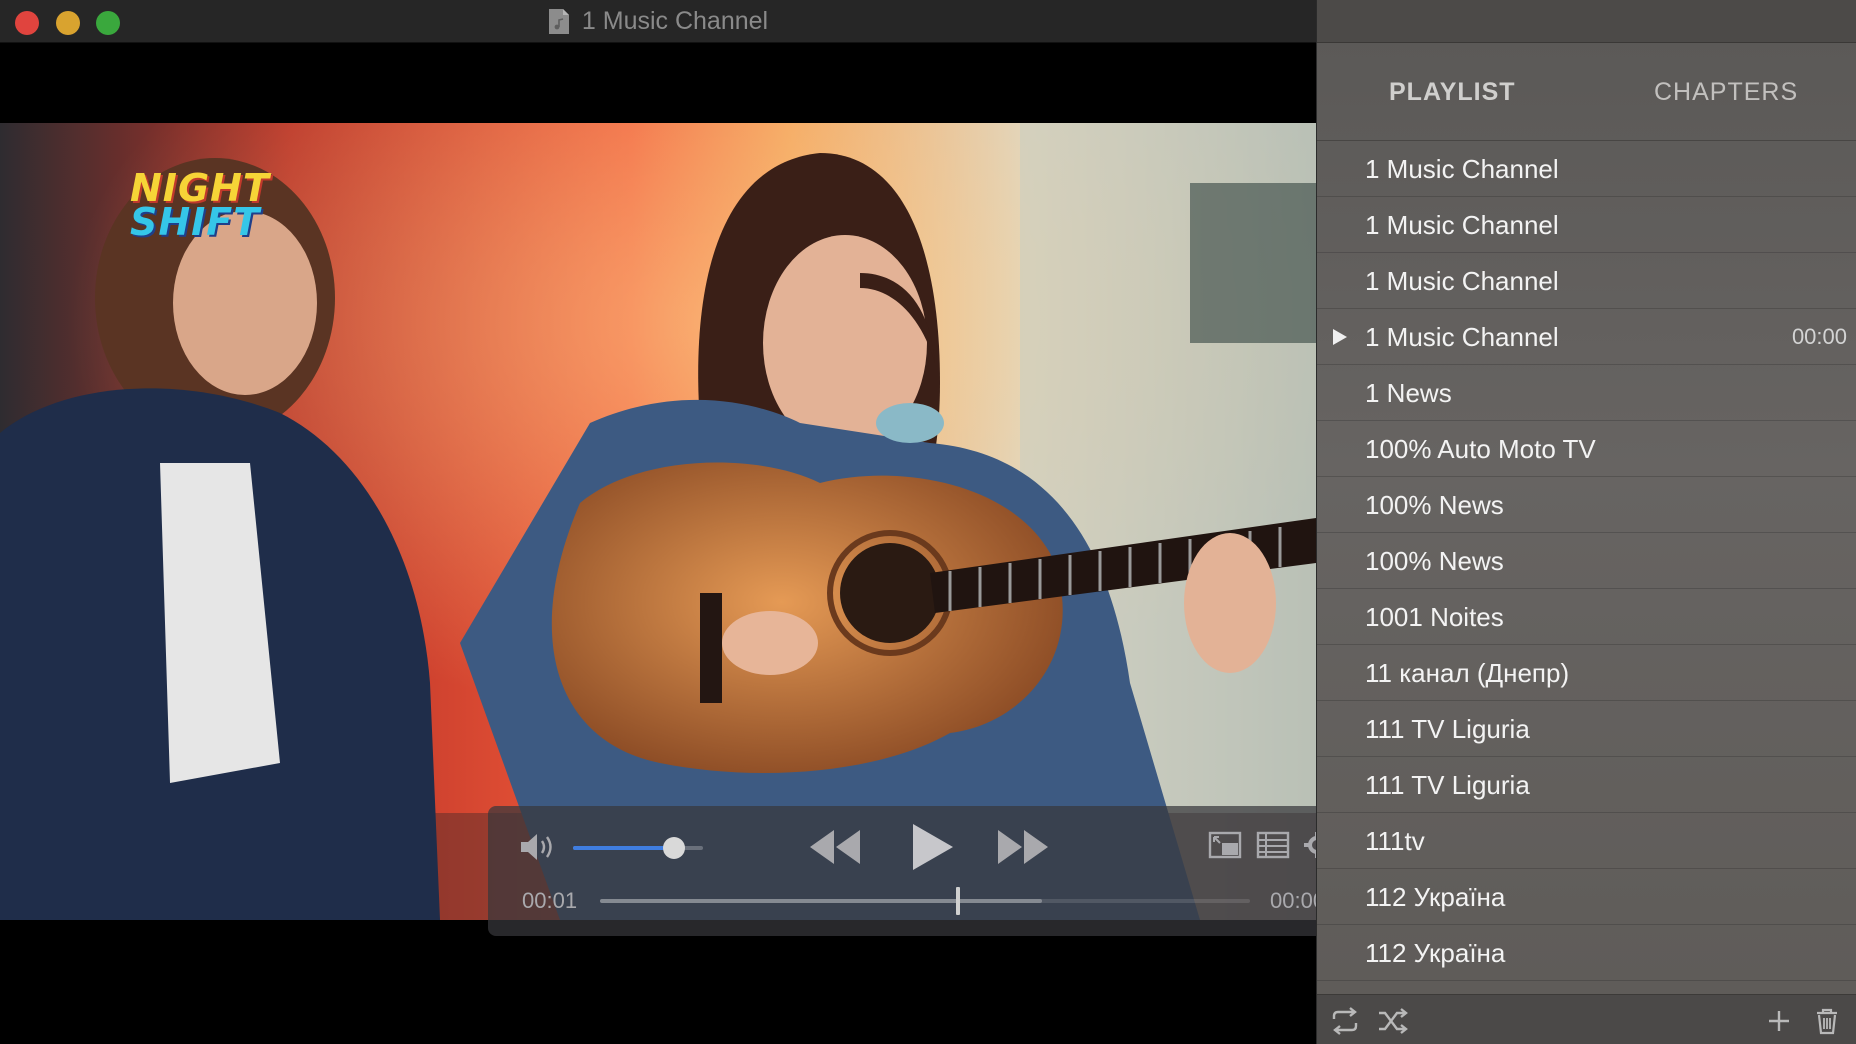 This screenshot has width=1856, height=1044. I want to click on seek-bar, so click(925, 901).